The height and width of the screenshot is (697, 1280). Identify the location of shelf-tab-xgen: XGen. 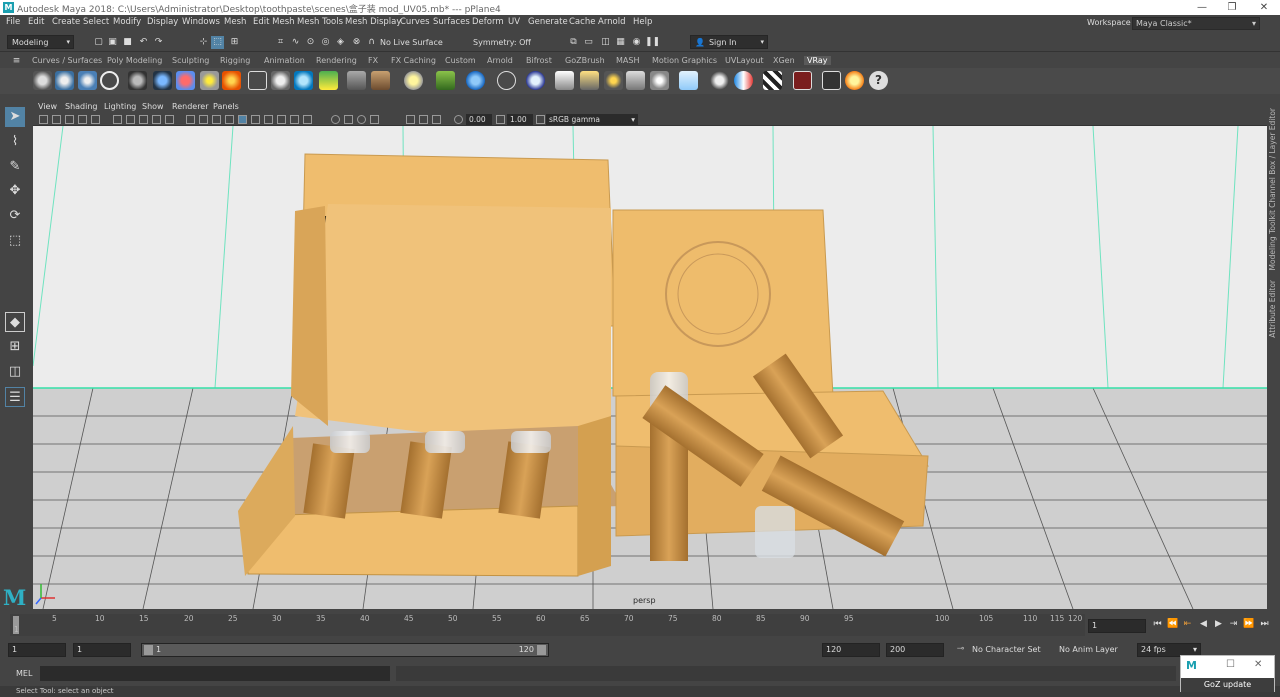
(784, 60).